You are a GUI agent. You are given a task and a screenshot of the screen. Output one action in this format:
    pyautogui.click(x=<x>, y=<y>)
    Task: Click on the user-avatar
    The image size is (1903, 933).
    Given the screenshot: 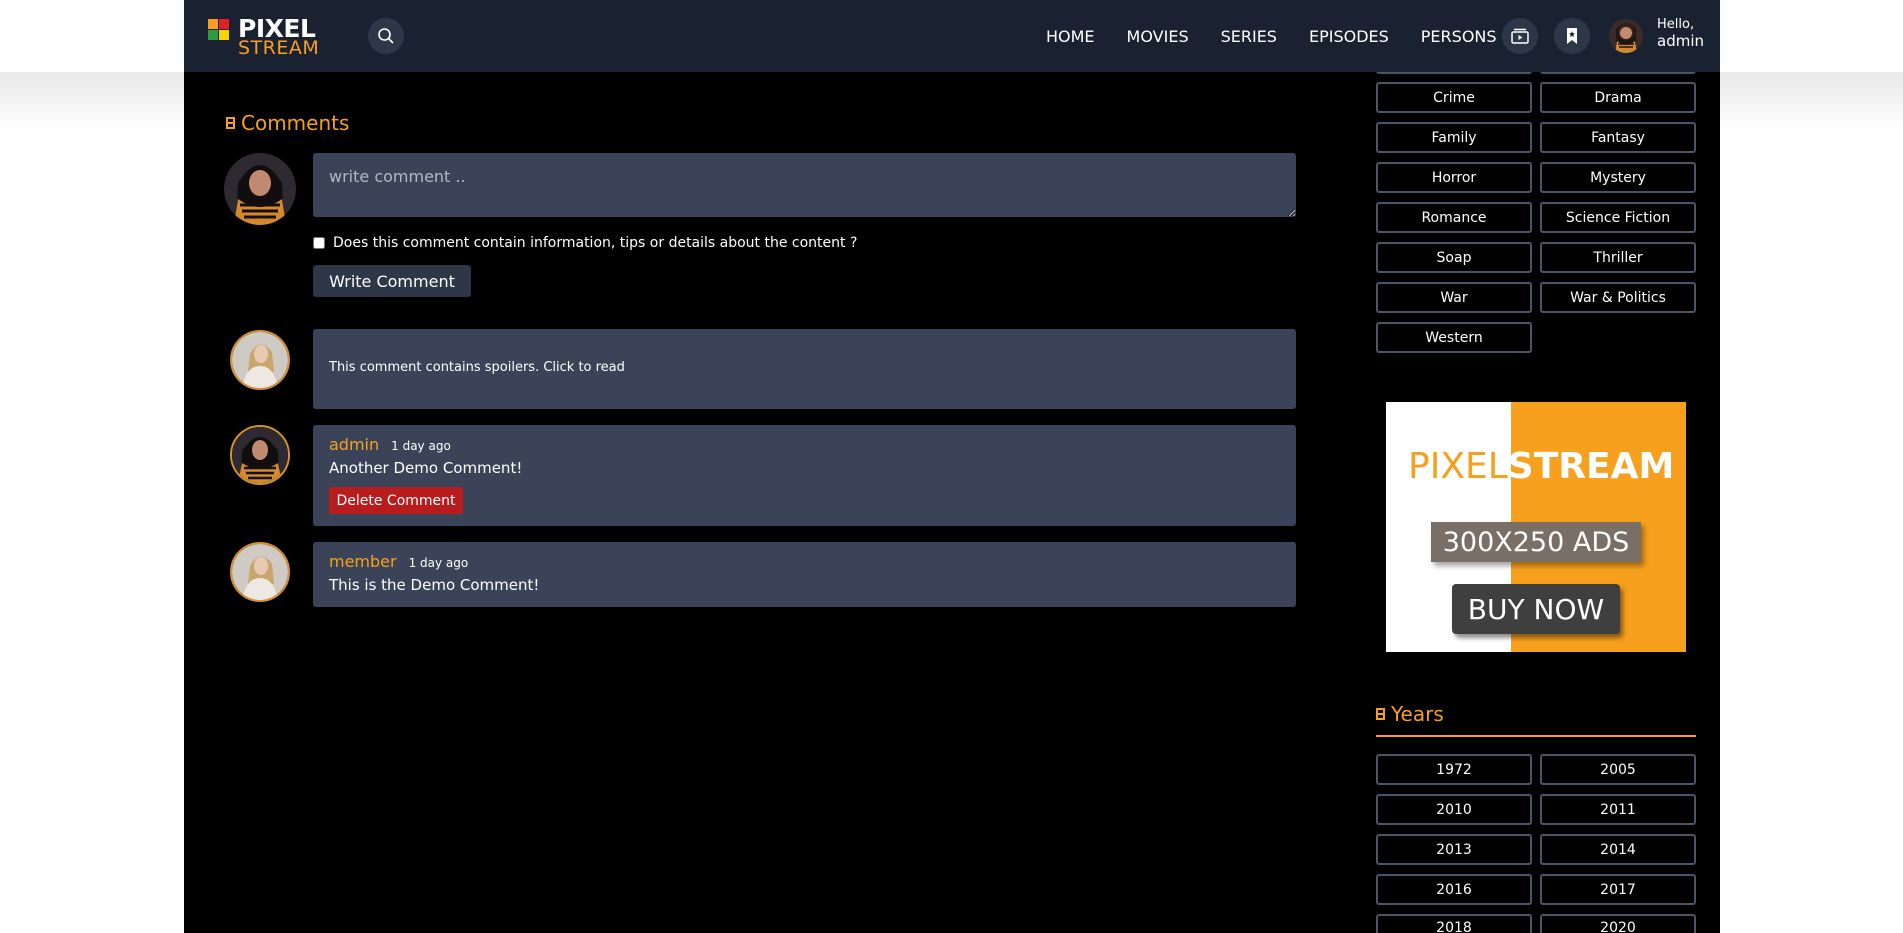 What is the action you would take?
    pyautogui.click(x=1626, y=36)
    